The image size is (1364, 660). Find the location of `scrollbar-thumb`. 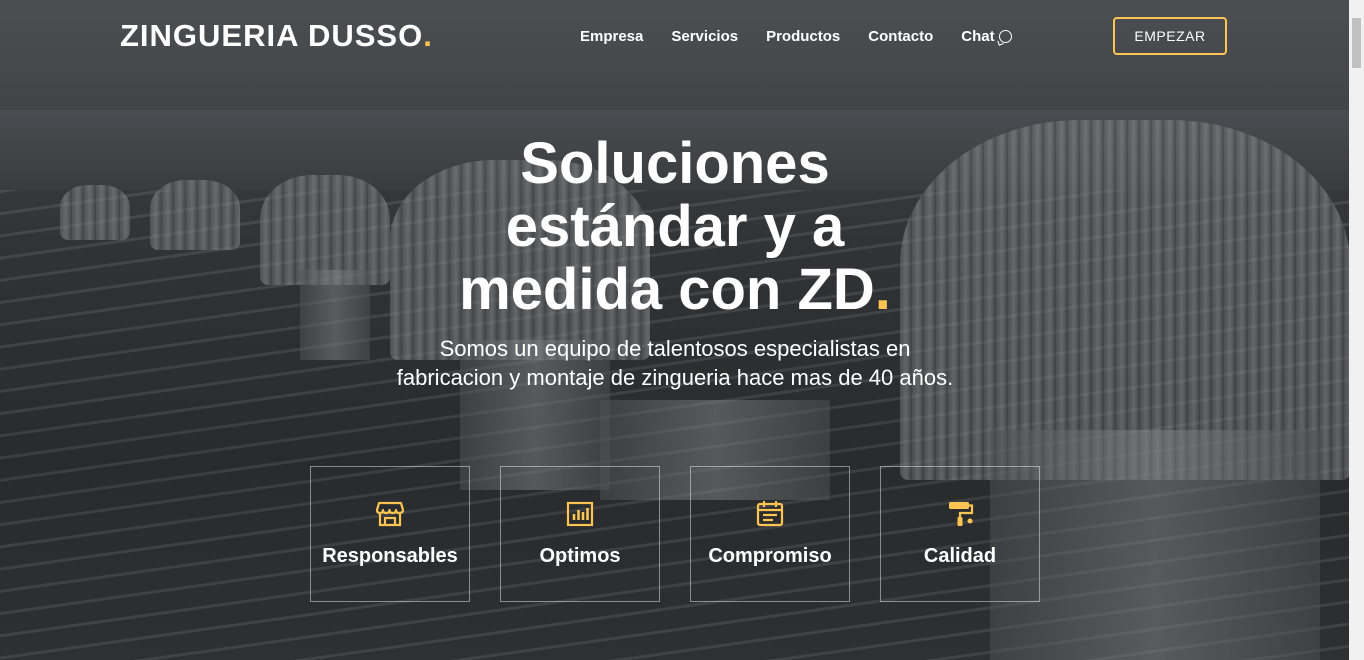

scrollbar-thumb is located at coordinates (1356, 43).